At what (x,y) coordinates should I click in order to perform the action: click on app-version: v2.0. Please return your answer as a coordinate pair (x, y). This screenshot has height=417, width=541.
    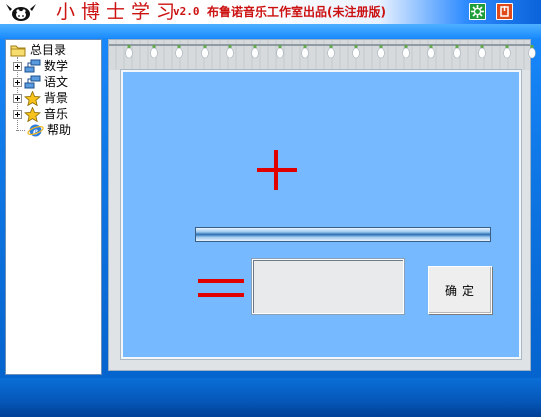
    Looking at the image, I should click on (186, 11).